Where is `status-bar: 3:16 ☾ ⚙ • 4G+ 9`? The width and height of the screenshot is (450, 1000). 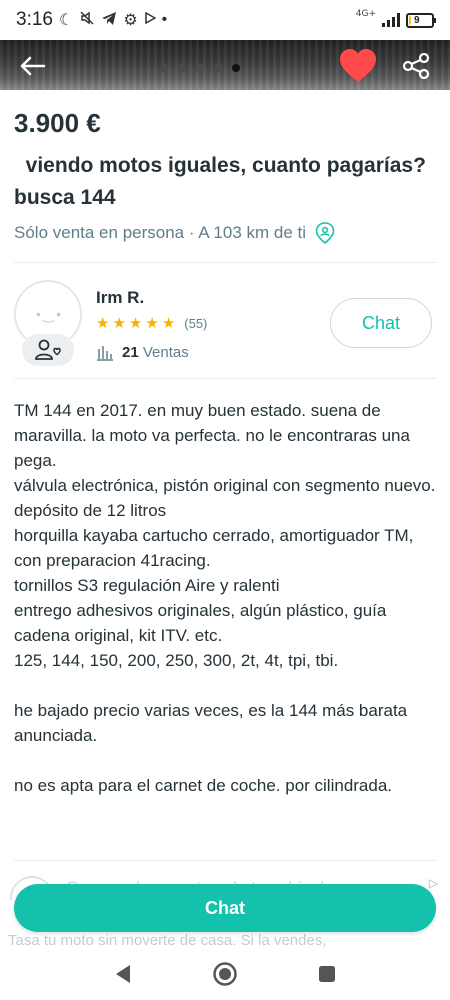 status-bar: 3:16 ☾ ⚙ • 4G+ 9 is located at coordinates (225, 20).